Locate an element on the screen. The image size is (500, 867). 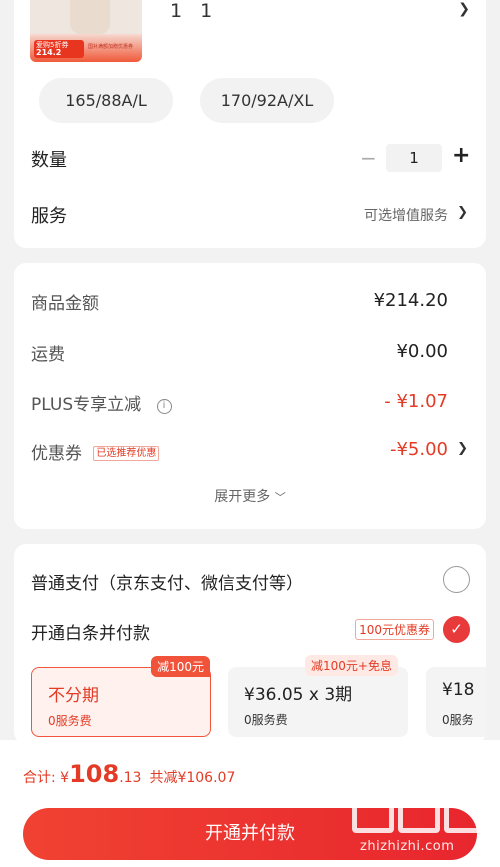
plan-title: ¥18 is located at coordinates (458, 690).